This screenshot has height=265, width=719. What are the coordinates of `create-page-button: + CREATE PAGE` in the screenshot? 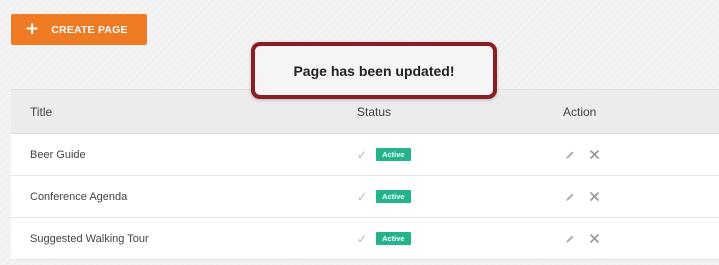 It's located at (79, 29).